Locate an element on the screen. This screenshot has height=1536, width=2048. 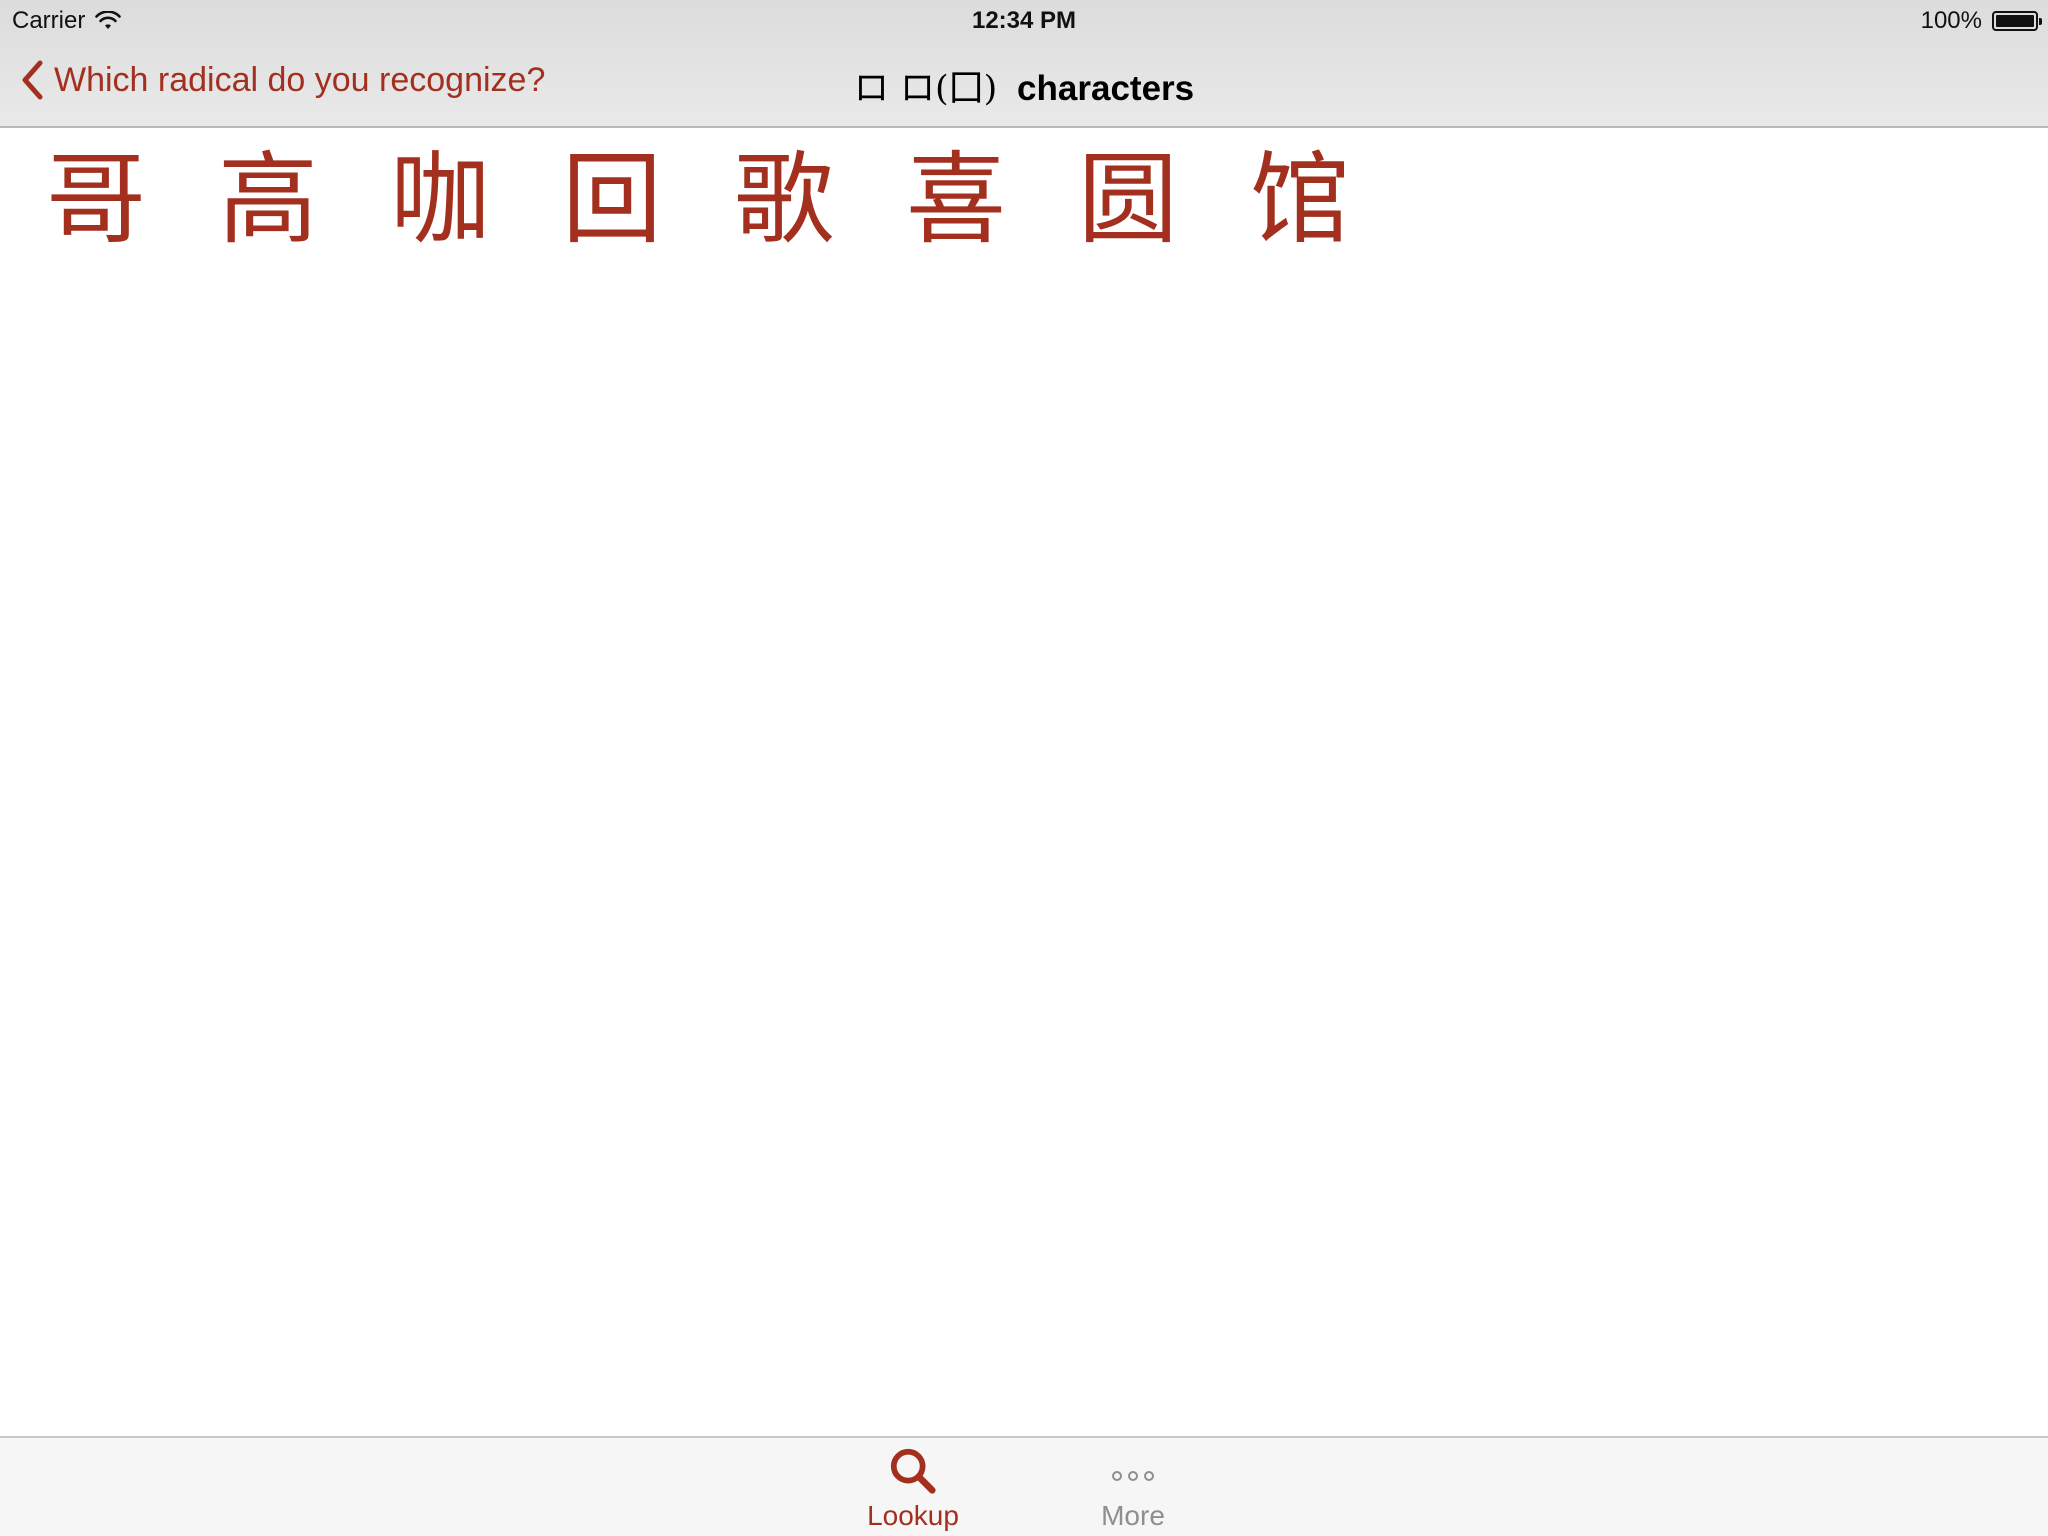
battery-indicator: 100% is located at coordinates (1981, 21).